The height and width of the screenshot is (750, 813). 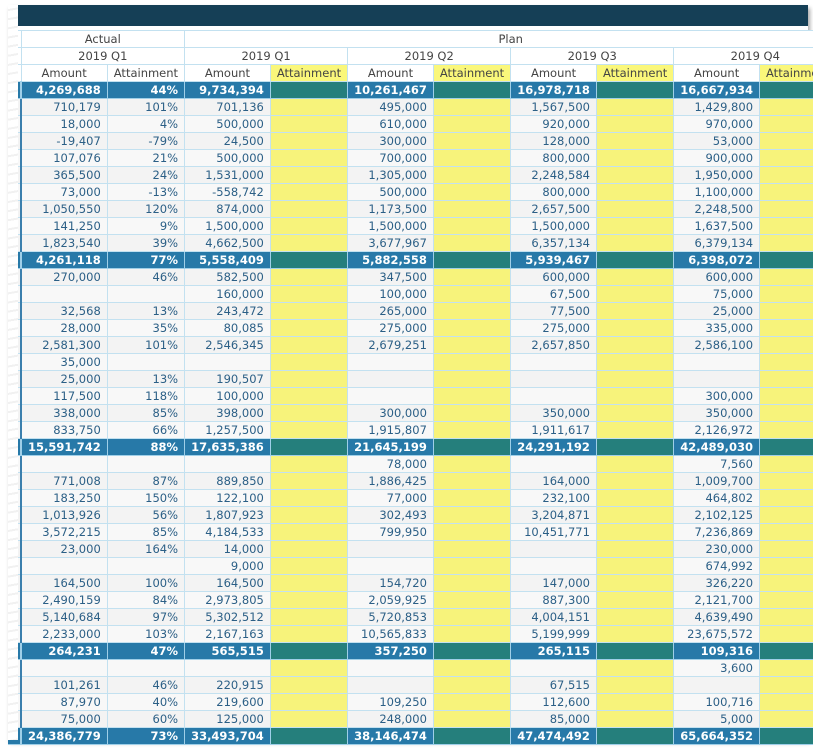 I want to click on table-row: 117,500 118% 100,000 300,000, so click(x=410, y=396).